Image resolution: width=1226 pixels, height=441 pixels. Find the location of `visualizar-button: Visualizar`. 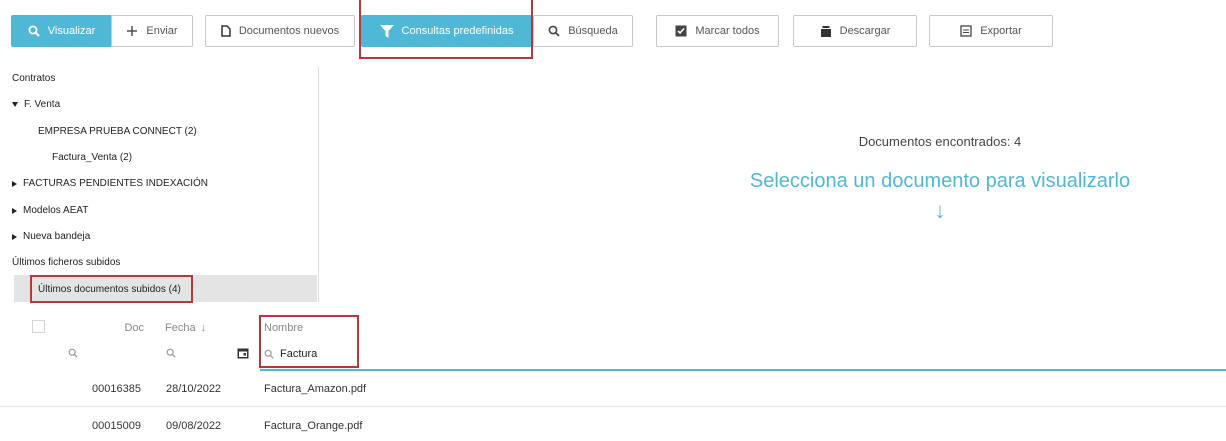

visualizar-button: Visualizar is located at coordinates (61, 31).